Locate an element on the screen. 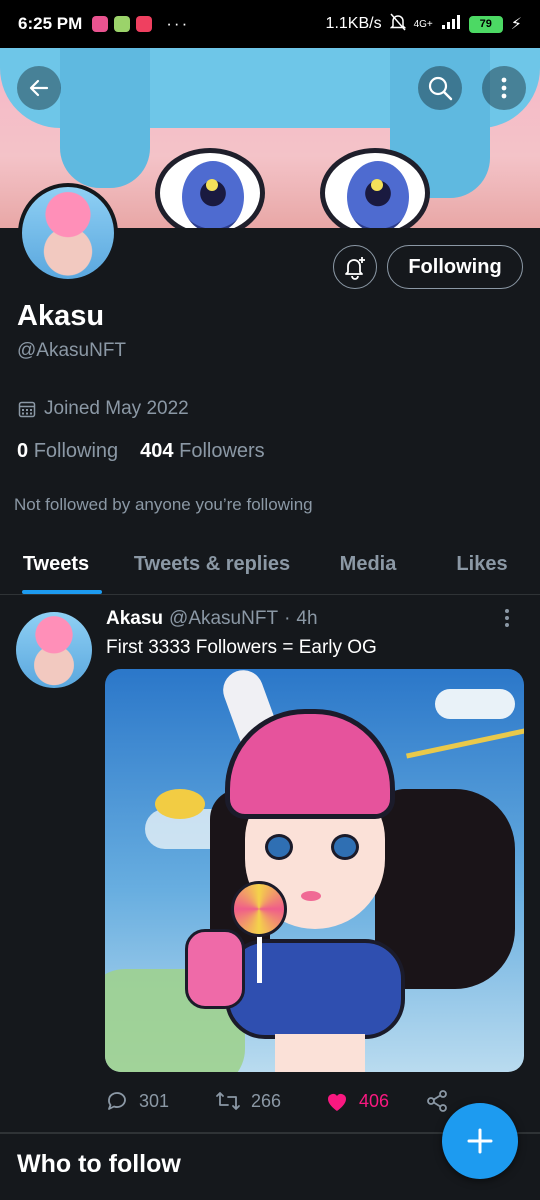 The image size is (540, 1200). tab-media: Media is located at coordinates (368, 564).